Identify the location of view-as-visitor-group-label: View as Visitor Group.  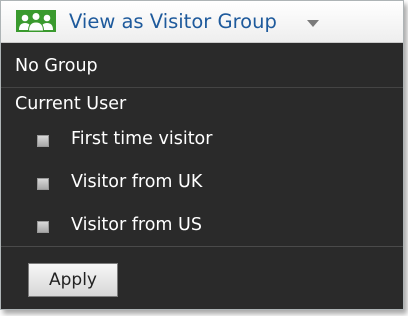
(173, 21).